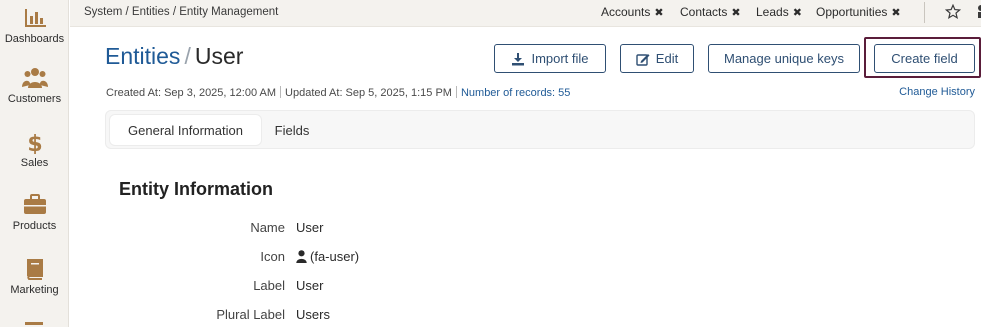  I want to click on field-row-icon: Icon (fa-user), so click(350, 258).